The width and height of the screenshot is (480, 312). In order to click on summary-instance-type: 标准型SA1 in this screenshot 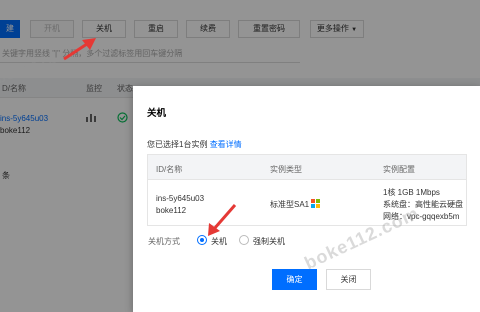, I will do `click(295, 204)`.